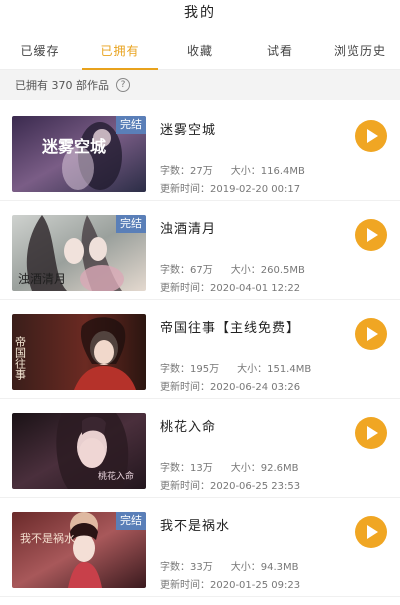 Image resolution: width=400 pixels, height=605 pixels. Describe the element at coordinates (255, 288) in the screenshot. I see `update-time: 2020-04-01 12:22` at that location.